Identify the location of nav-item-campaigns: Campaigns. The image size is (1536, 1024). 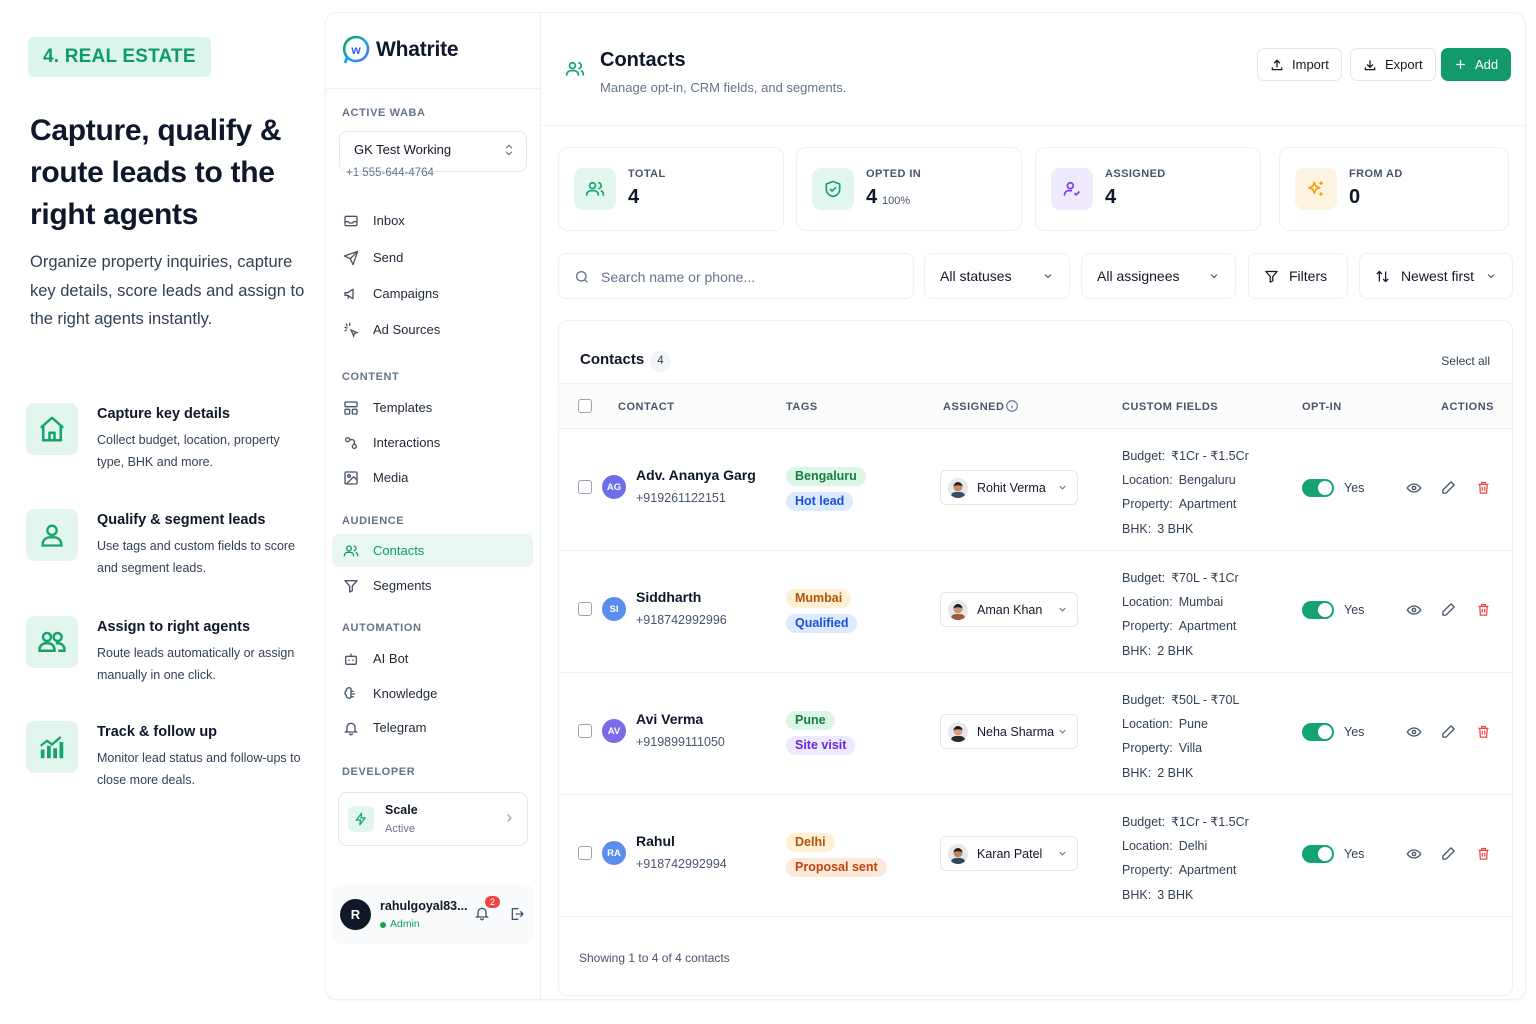
(432, 293).